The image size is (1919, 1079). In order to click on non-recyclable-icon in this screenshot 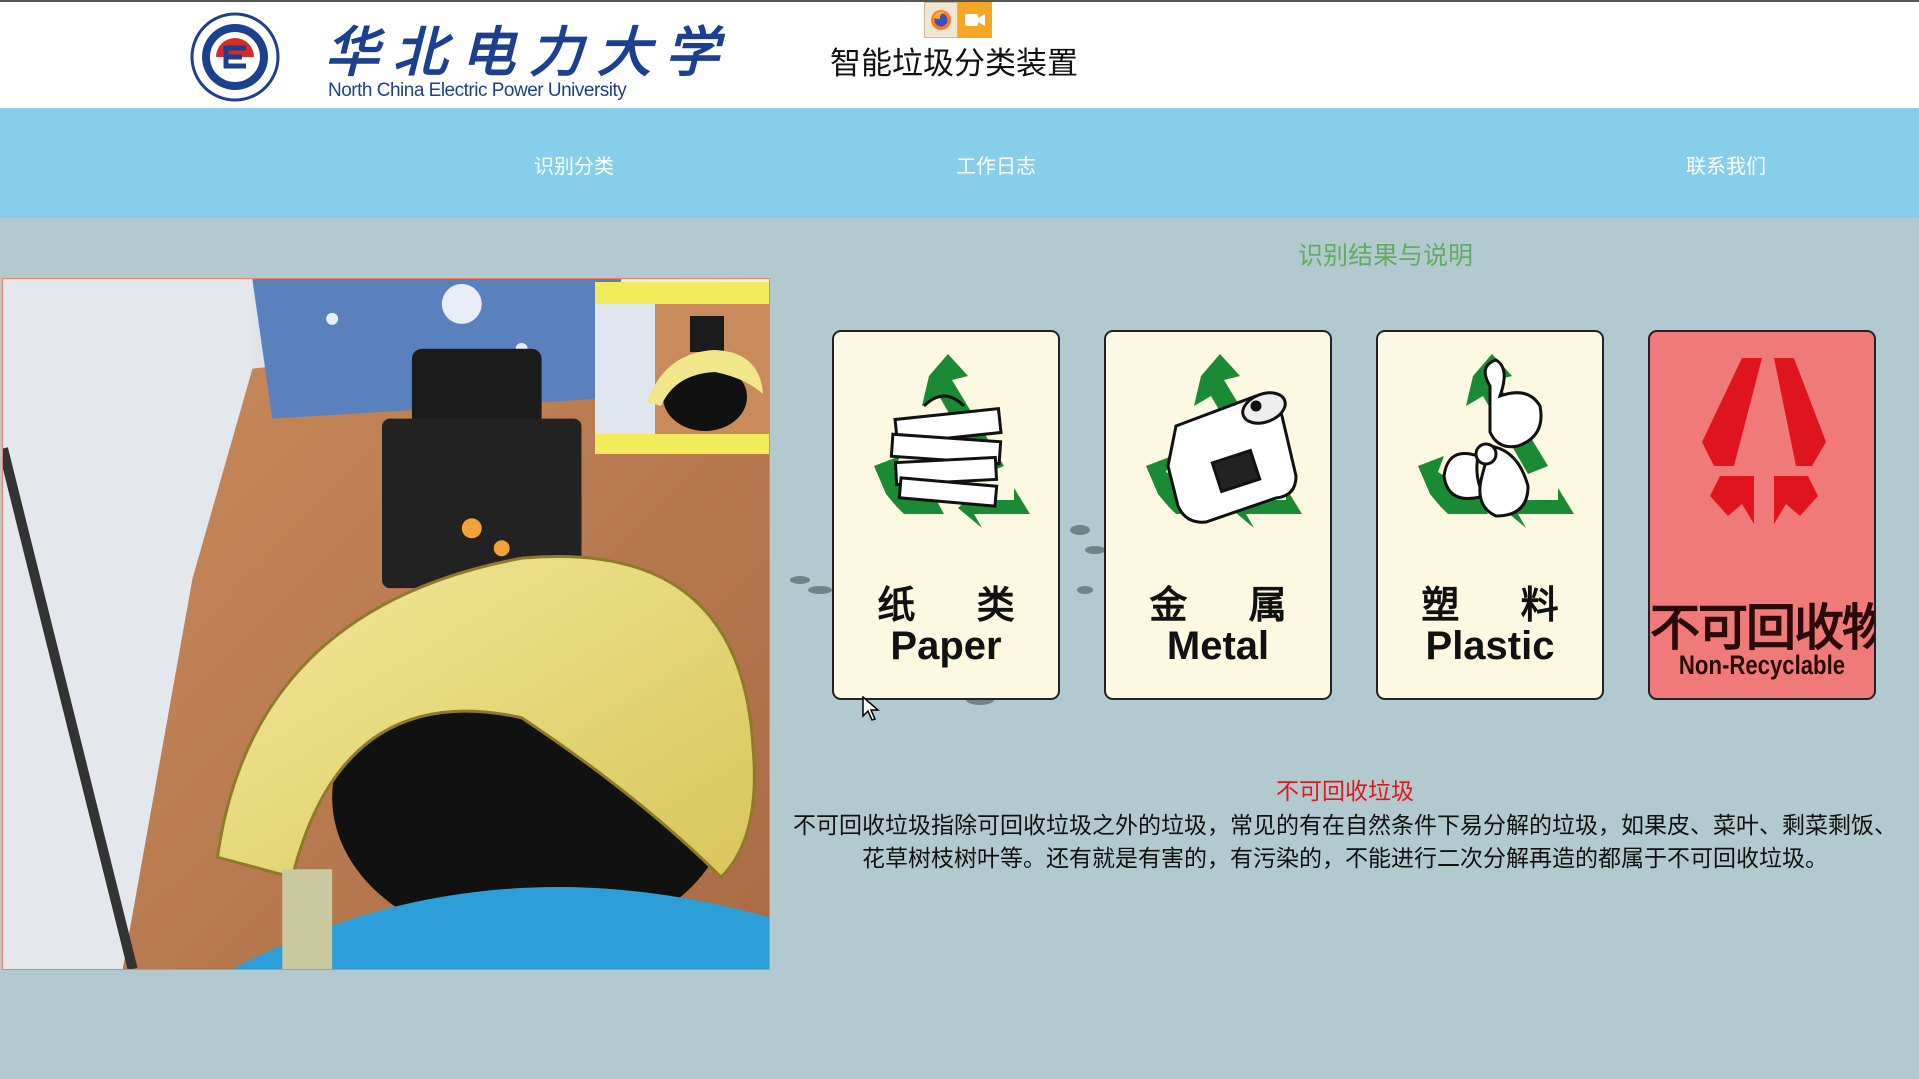, I will do `click(1764, 441)`.